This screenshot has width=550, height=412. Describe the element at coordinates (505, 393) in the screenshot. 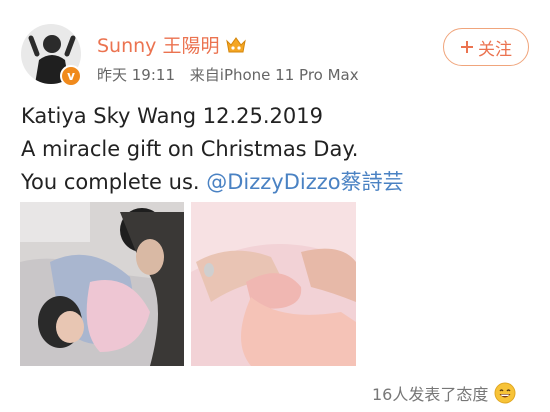

I see `grinning-face-icon` at that location.